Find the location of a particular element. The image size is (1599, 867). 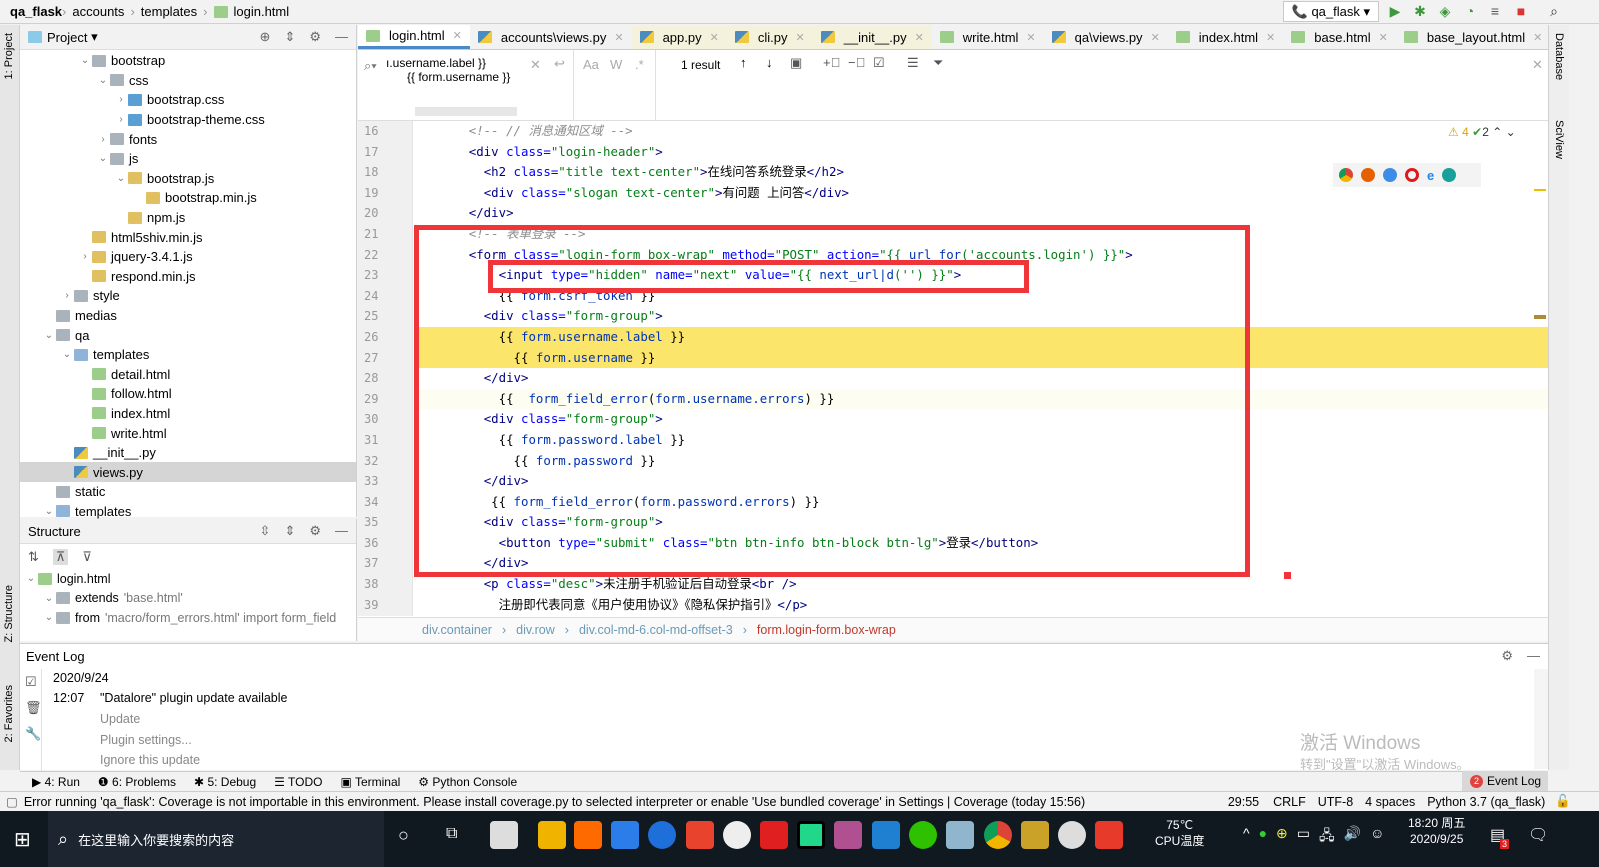

editor-tab: login.html ✕ is located at coordinates (414, 37).